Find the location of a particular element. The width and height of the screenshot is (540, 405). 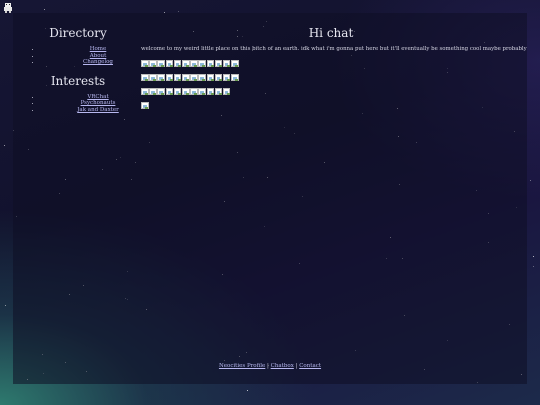

interest-link-psychonauts: Psychonauts is located at coordinates (78, 103).